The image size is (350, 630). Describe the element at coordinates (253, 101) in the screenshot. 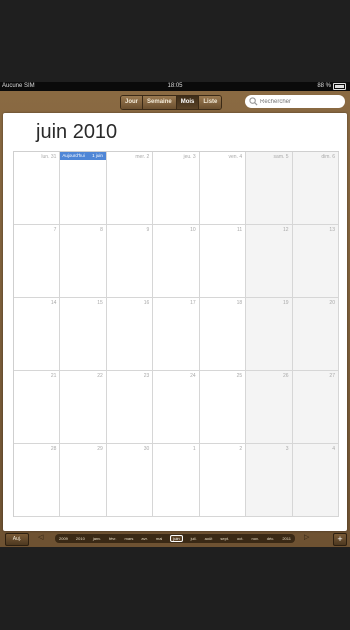

I see `search-icon` at that location.